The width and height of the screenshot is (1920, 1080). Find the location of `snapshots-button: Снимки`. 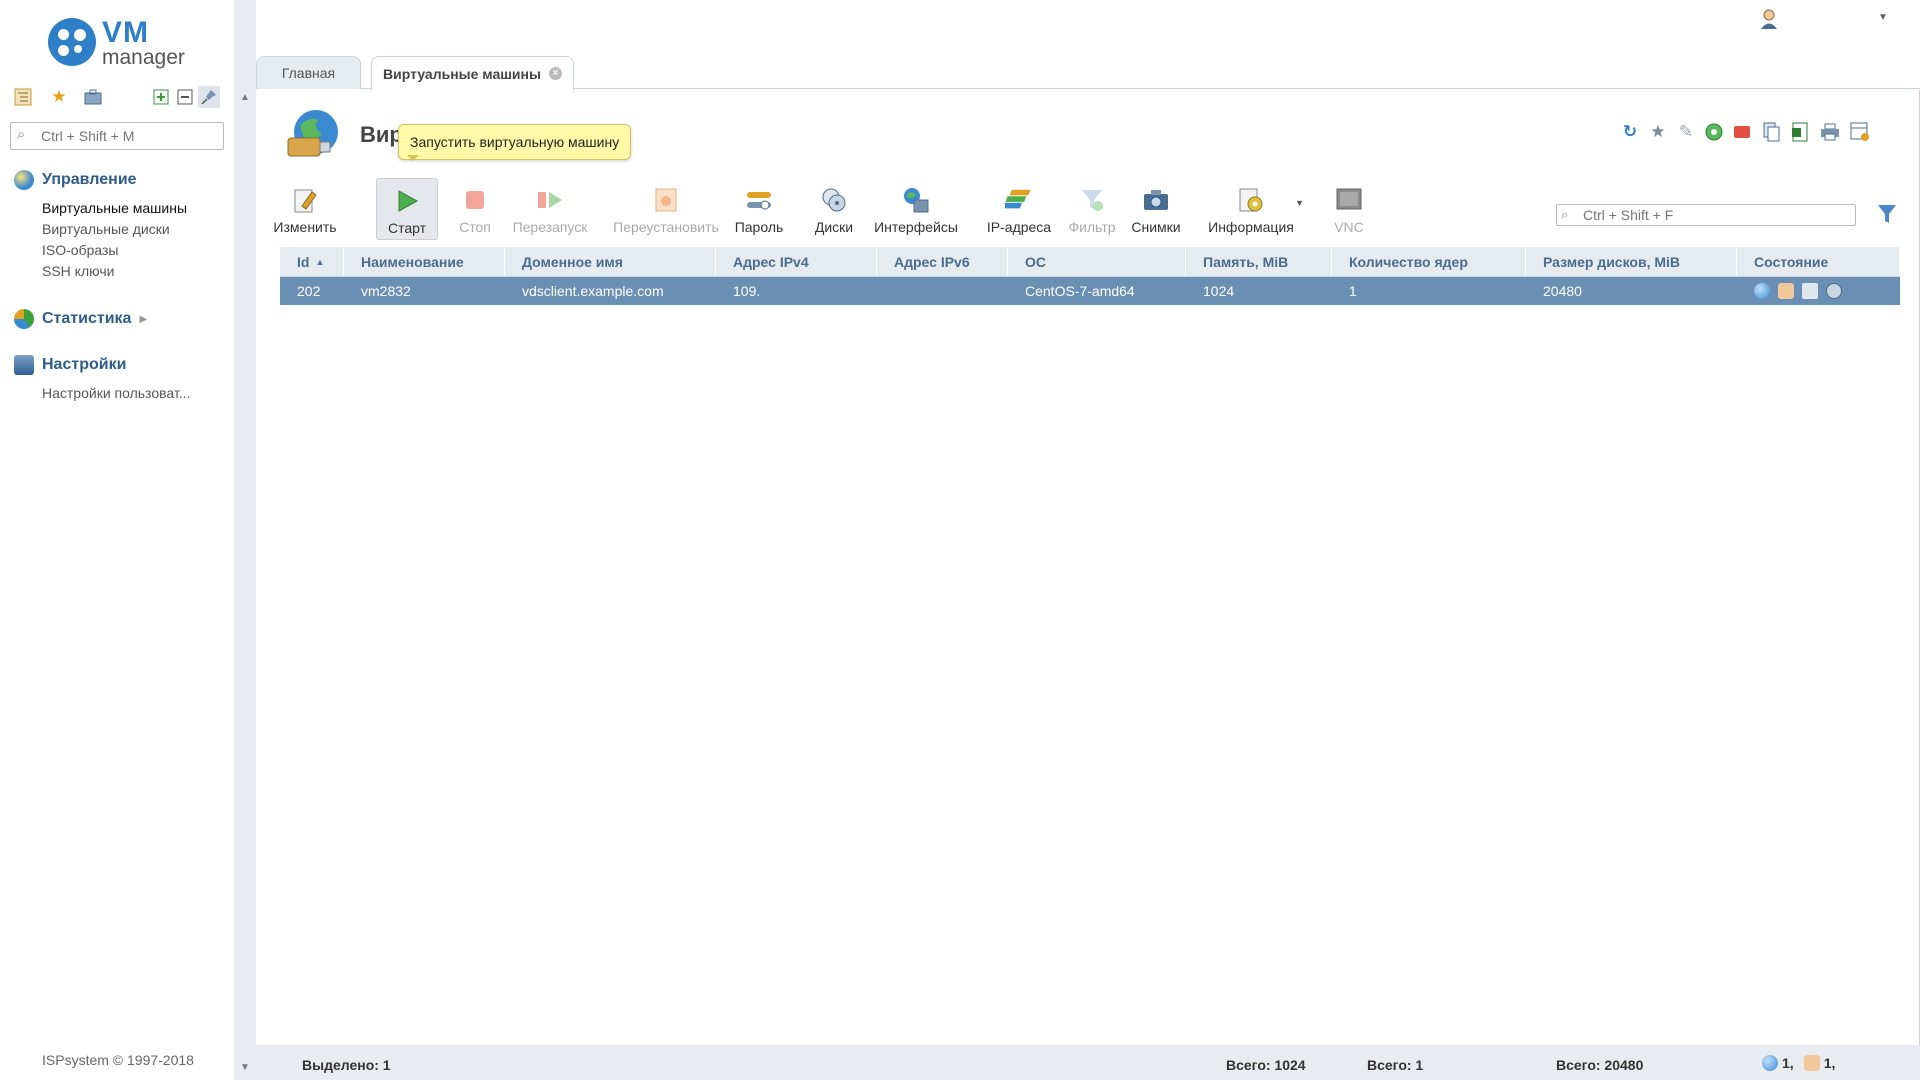

snapshots-button: Снимки is located at coordinates (1156, 209).